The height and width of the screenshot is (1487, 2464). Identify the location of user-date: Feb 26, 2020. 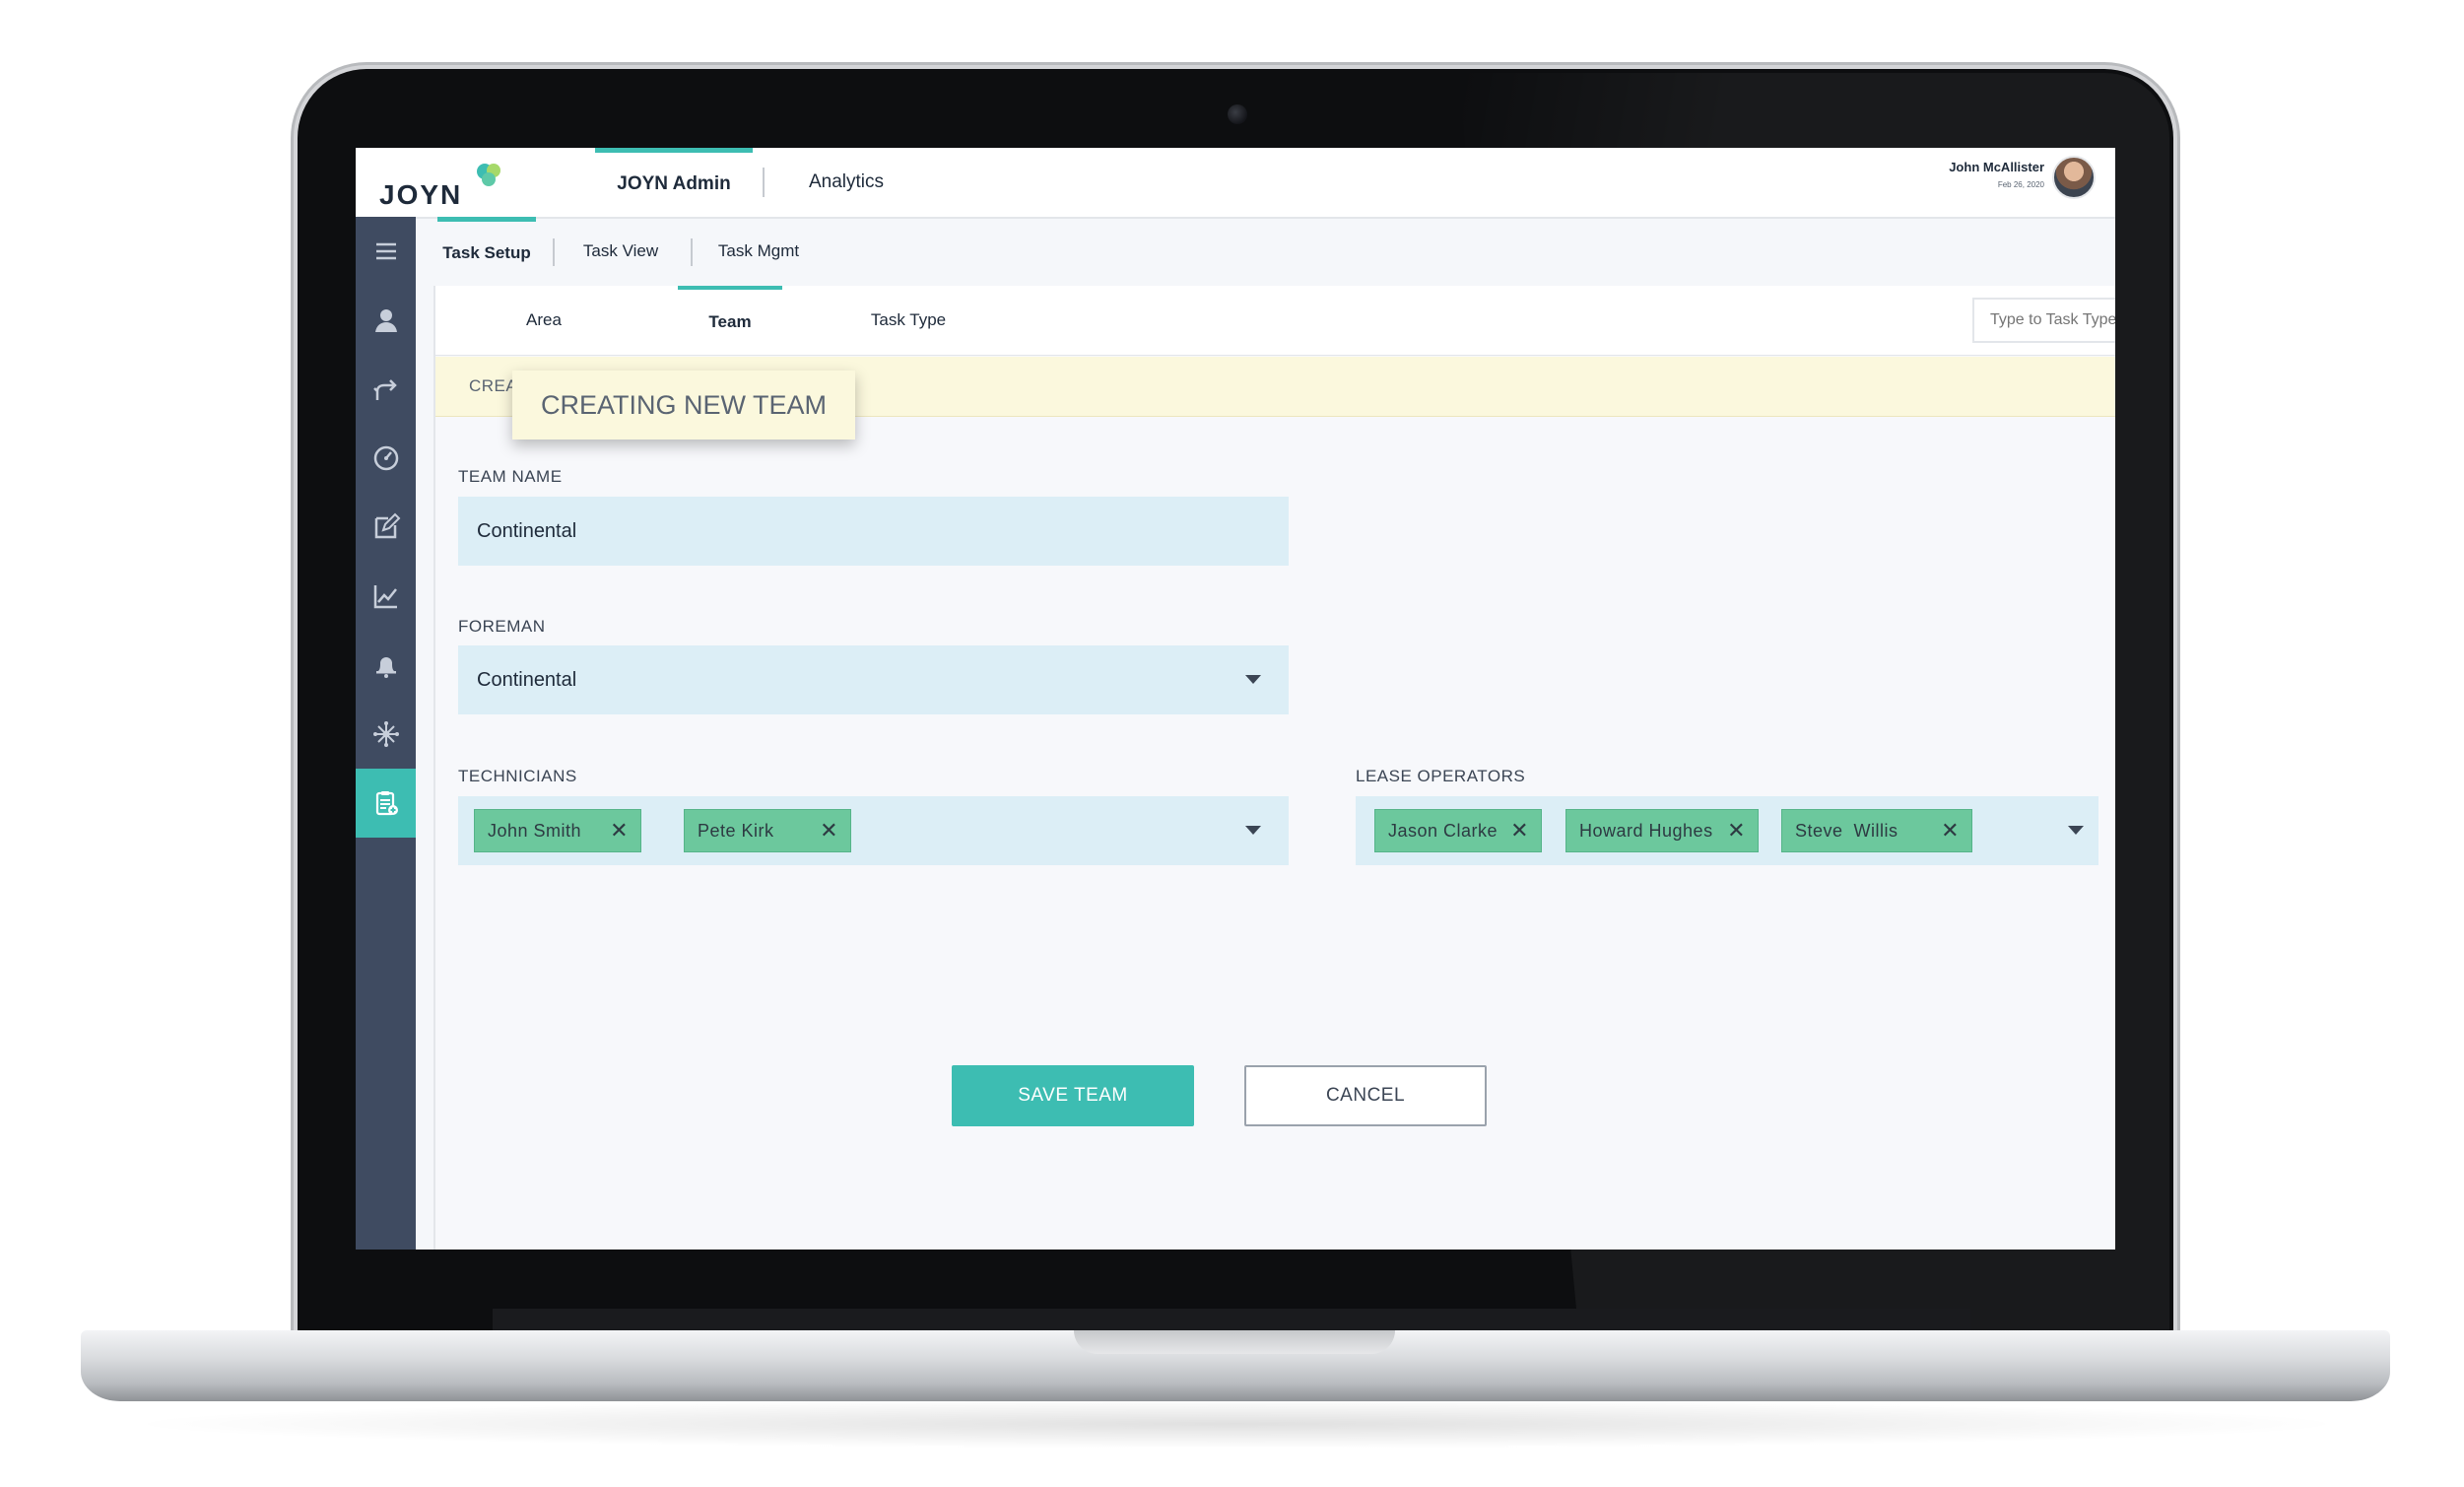
(2020, 185).